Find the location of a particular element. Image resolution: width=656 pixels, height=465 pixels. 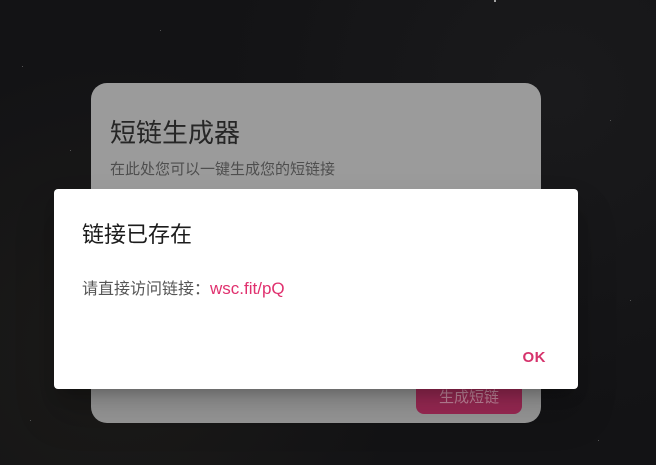

dialog-title: 链接已存在 is located at coordinates (137, 235).